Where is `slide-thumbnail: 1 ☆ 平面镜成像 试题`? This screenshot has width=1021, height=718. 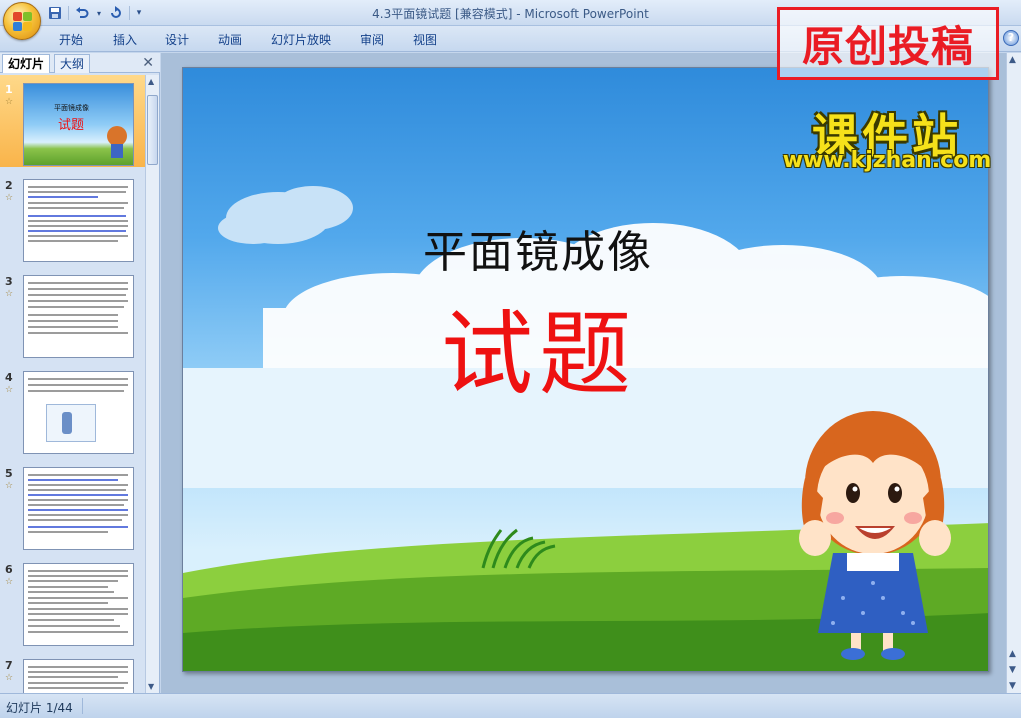 slide-thumbnail: 1 ☆ 平面镜成像 试题 is located at coordinates (72, 121).